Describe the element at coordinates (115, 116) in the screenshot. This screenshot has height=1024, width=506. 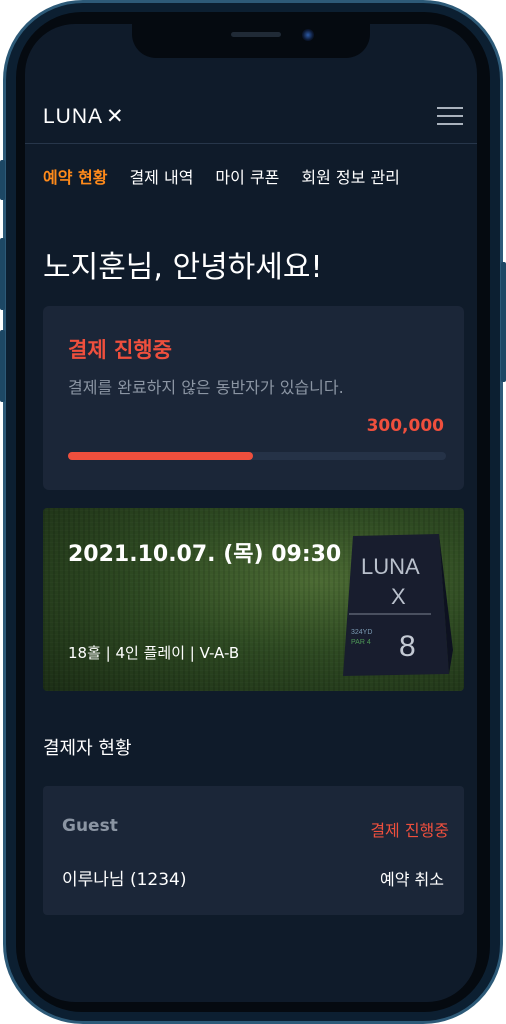
I see `logo-mark: ✕` at that location.